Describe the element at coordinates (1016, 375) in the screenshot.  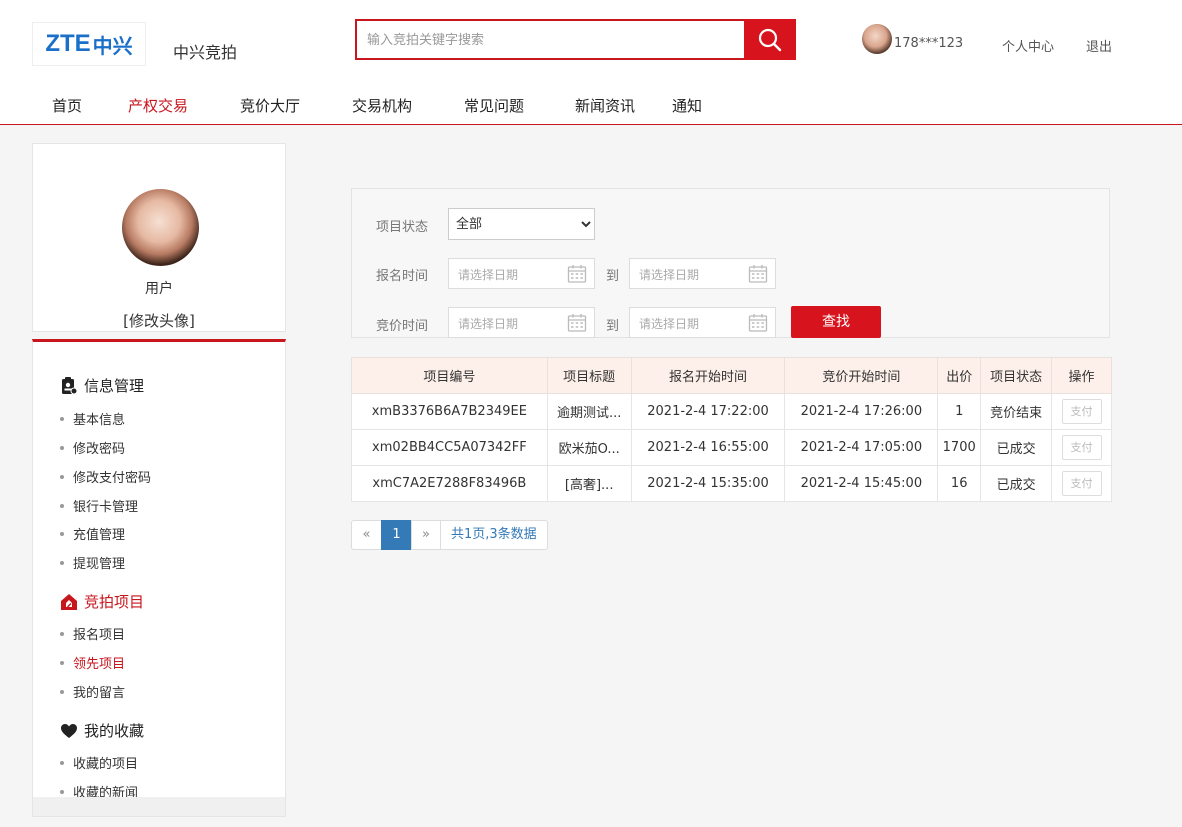
I see `col-header-status: 项目状态` at that location.